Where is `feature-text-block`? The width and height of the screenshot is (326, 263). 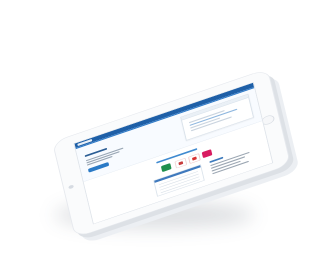
feature-text-block is located at coordinates (231, 161).